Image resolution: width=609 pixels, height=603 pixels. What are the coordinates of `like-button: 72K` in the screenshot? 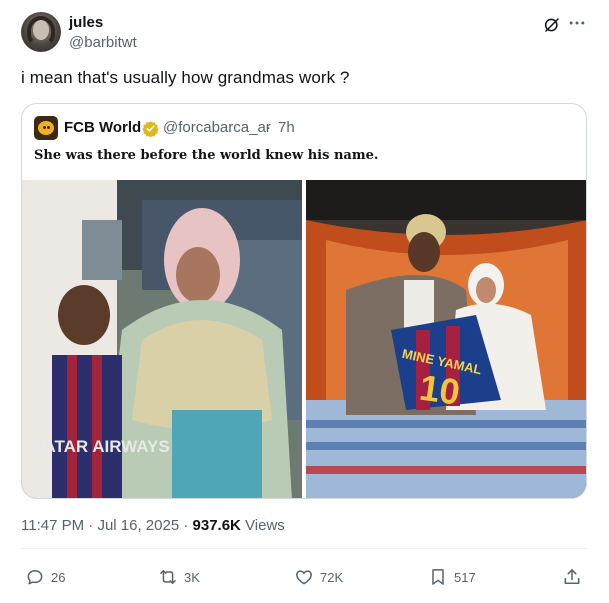 It's located at (318, 577).